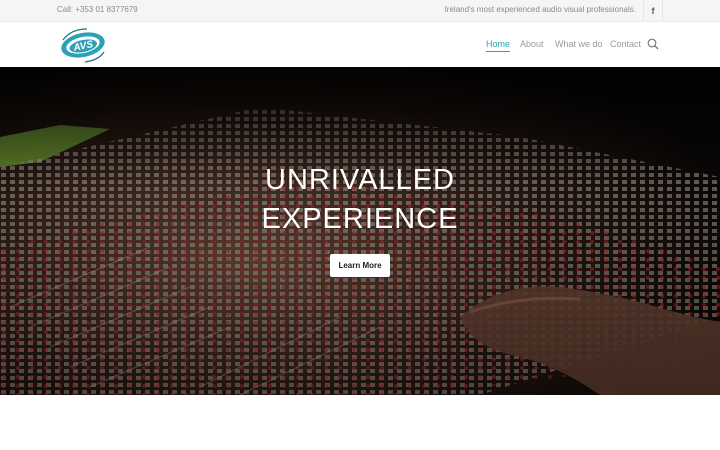 Image resolution: width=720 pixels, height=450 pixels. Describe the element at coordinates (360, 219) in the screenshot. I see `hero-title-line2: EXPERIENCE` at that location.